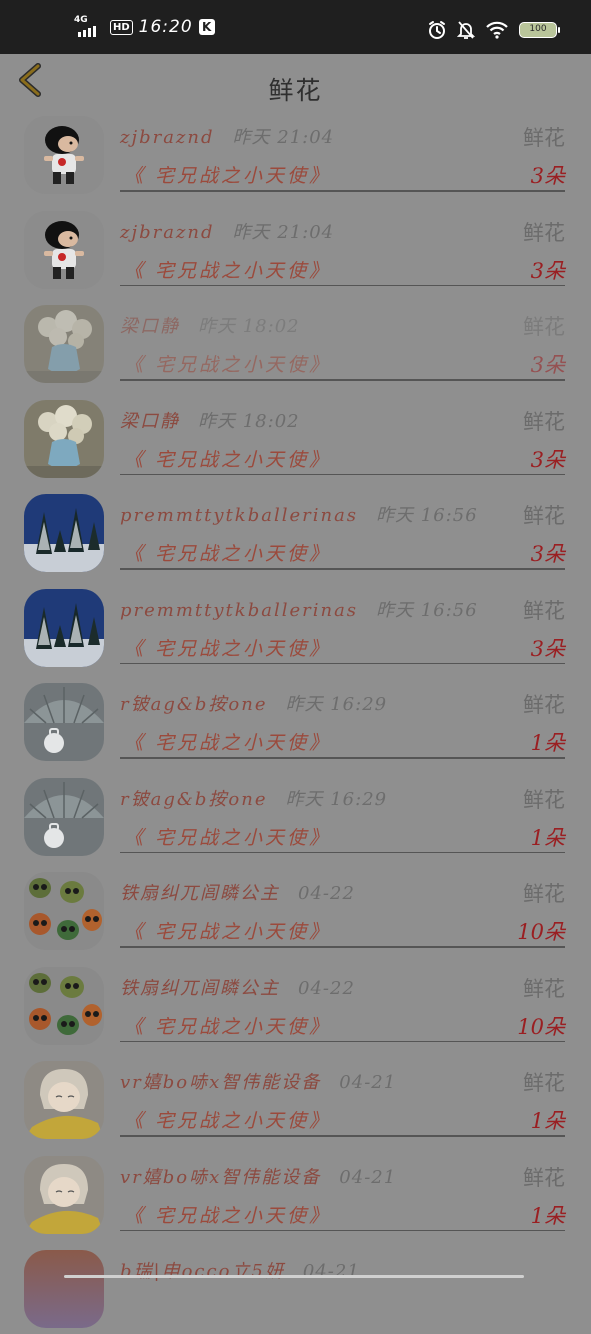 This screenshot has width=591, height=1334. What do you see at coordinates (239, 610) in the screenshot?
I see `sender-name-text: premmttytkballerinas` at bounding box center [239, 610].